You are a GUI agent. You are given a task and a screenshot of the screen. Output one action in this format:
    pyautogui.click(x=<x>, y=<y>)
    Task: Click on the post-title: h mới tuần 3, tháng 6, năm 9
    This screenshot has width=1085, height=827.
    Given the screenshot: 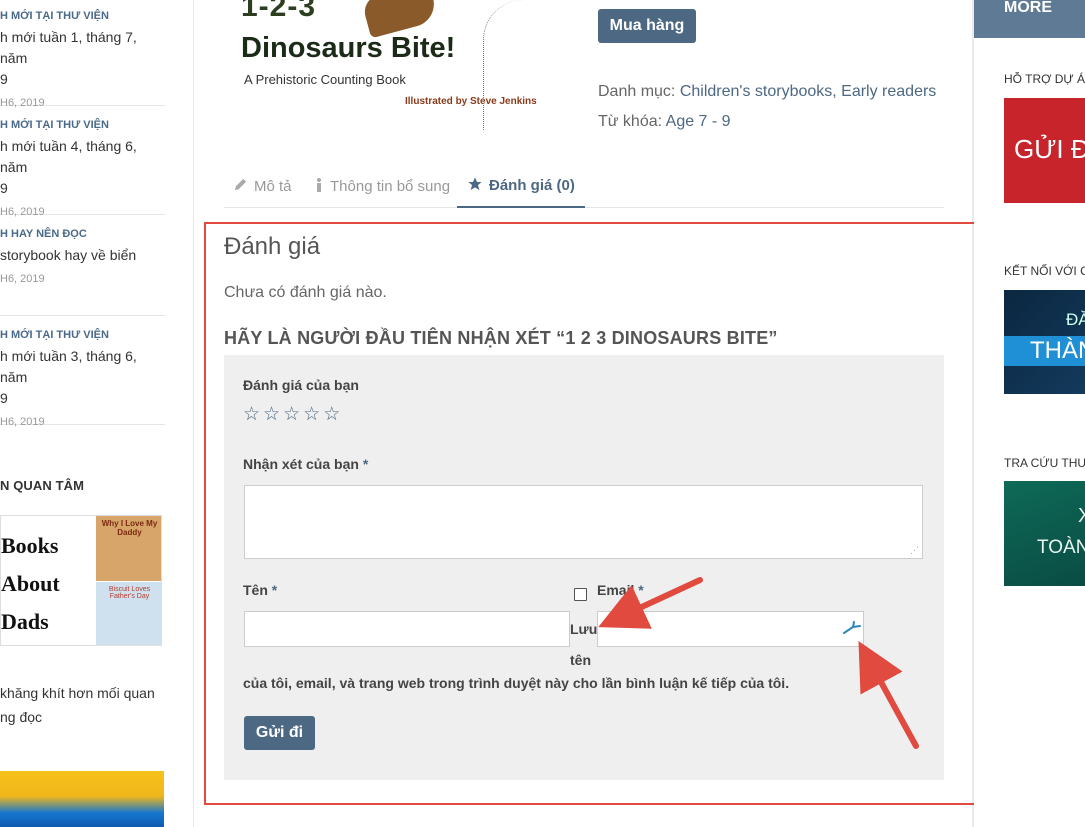 What is the action you would take?
    pyautogui.click(x=82, y=377)
    